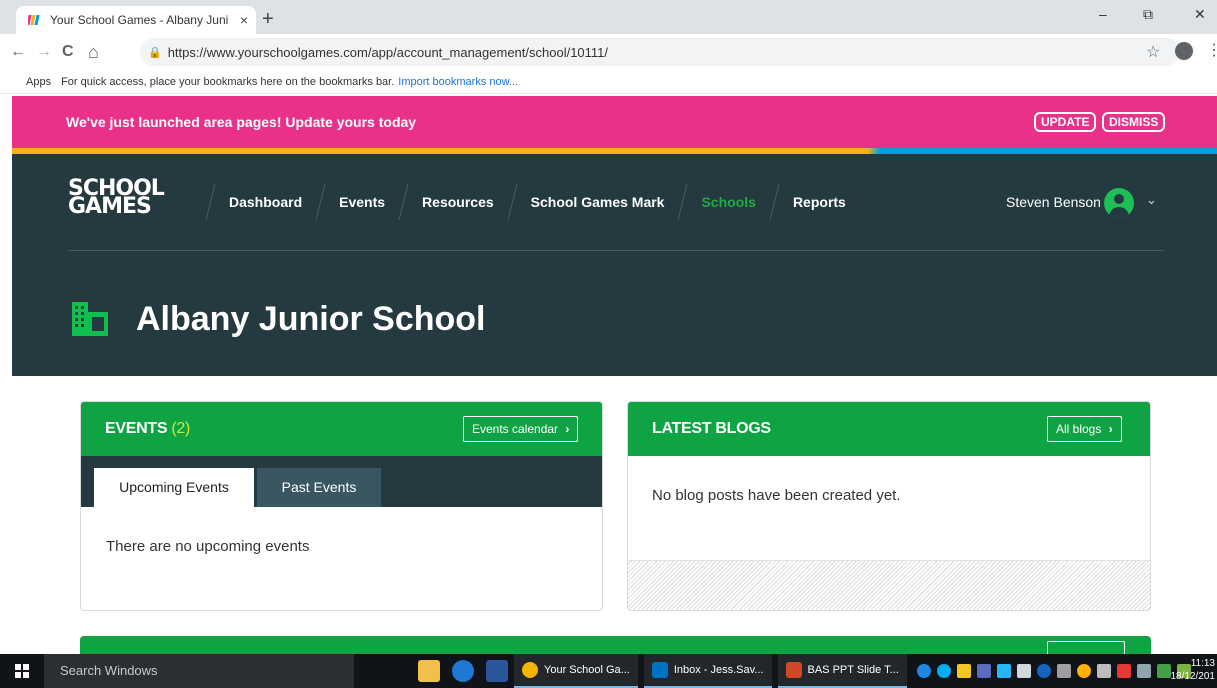 This screenshot has width=1217, height=688. Describe the element at coordinates (515, 429) in the screenshot. I see `events-calendar-label: Events calendar` at that location.